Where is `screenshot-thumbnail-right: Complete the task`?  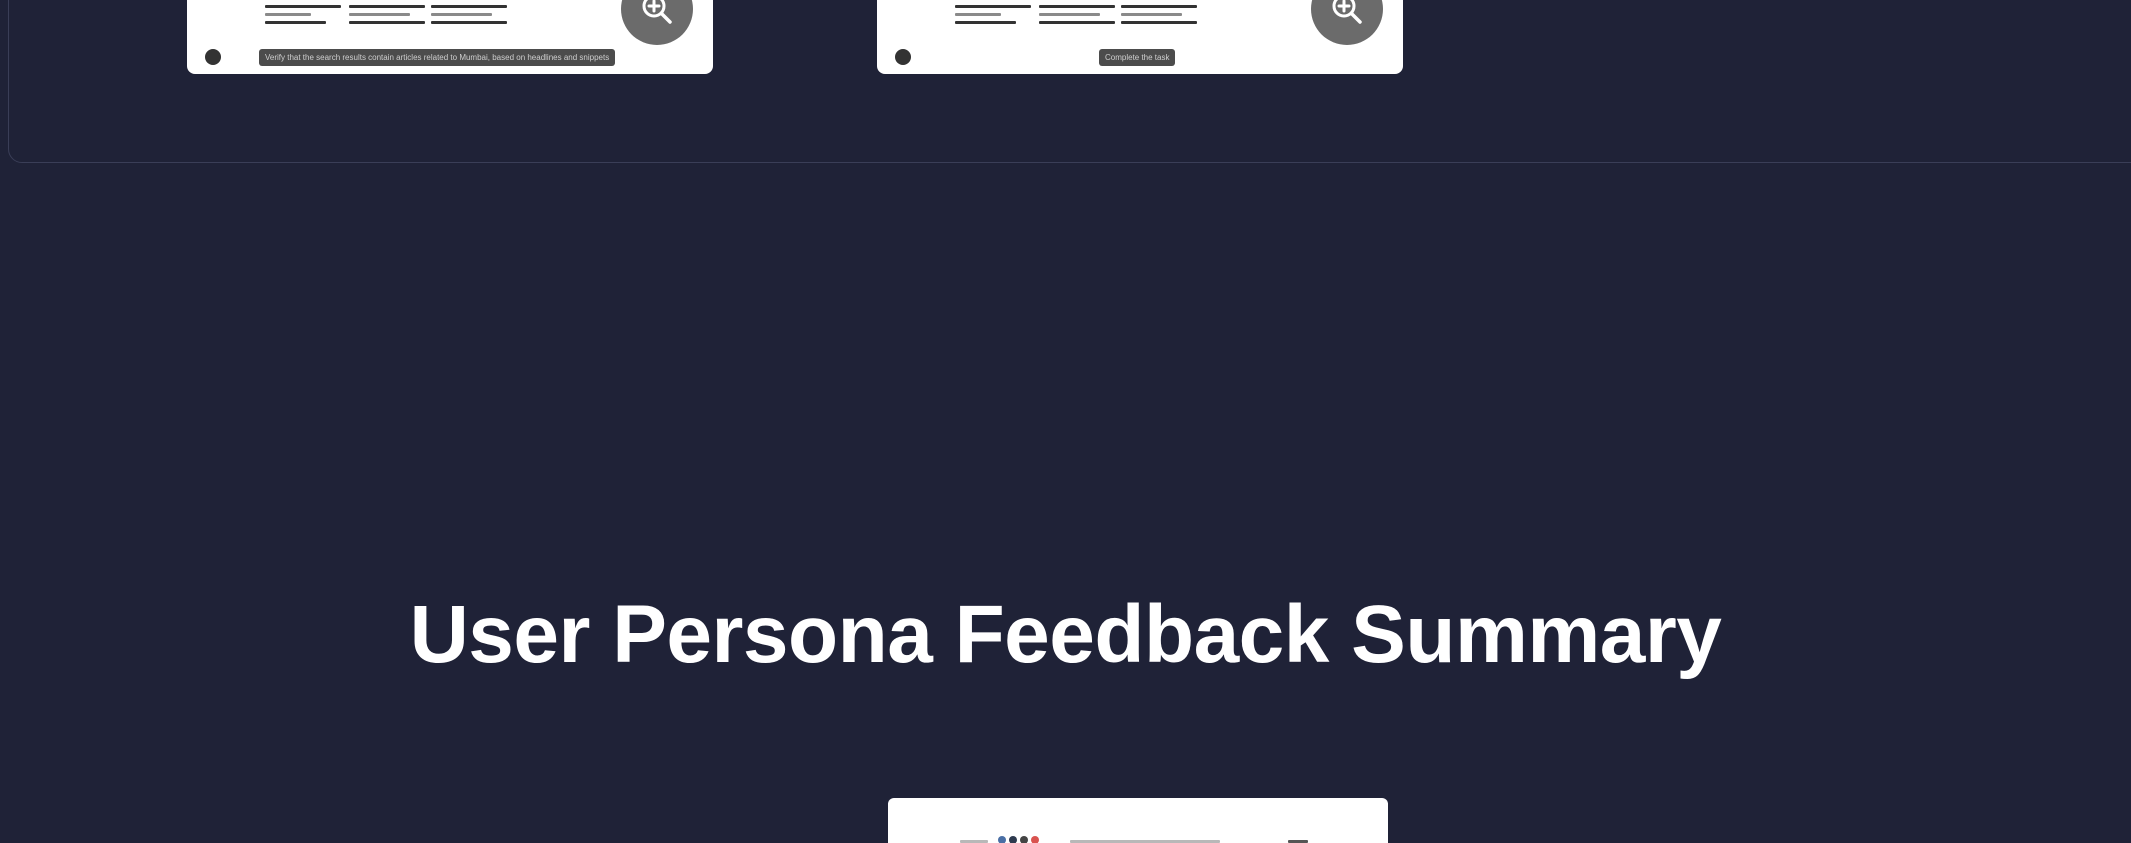 screenshot-thumbnail-right: Complete the task is located at coordinates (1140, 37).